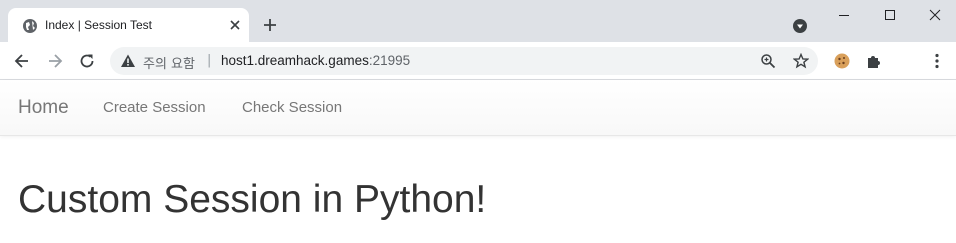  I want to click on url-text: host1.dreamhack.games:21995, so click(315, 60).